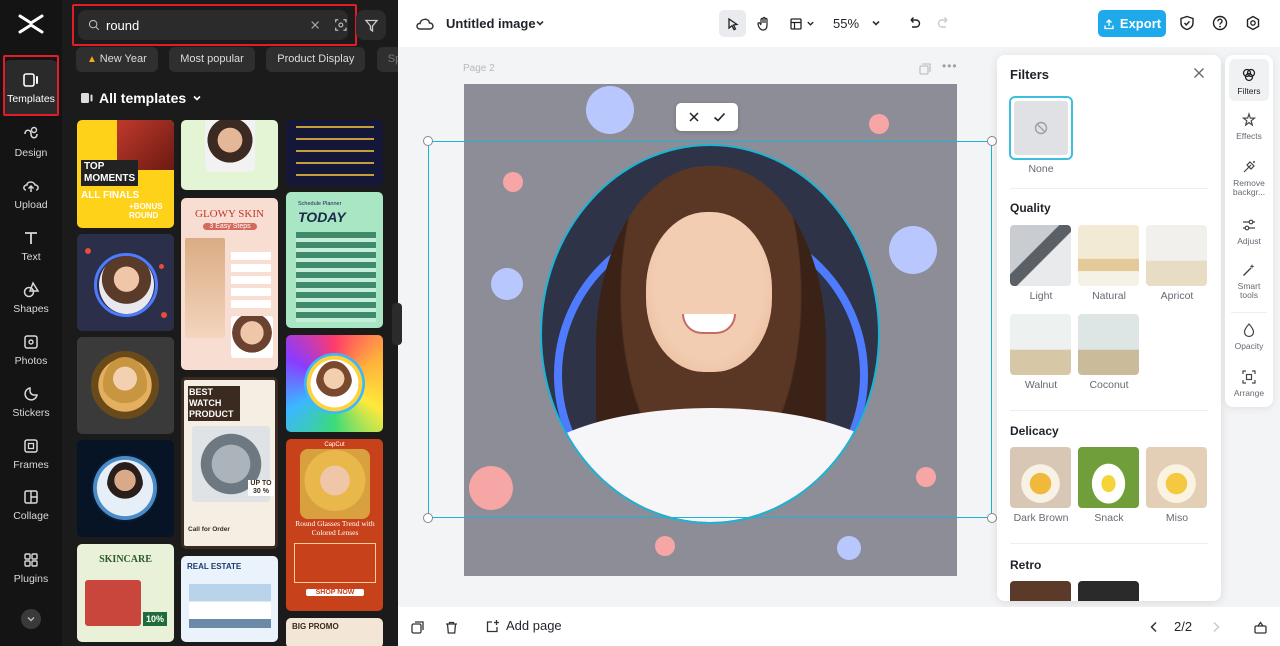 This screenshot has width=1280, height=646. What do you see at coordinates (194, 25) in the screenshot?
I see `search-input` at bounding box center [194, 25].